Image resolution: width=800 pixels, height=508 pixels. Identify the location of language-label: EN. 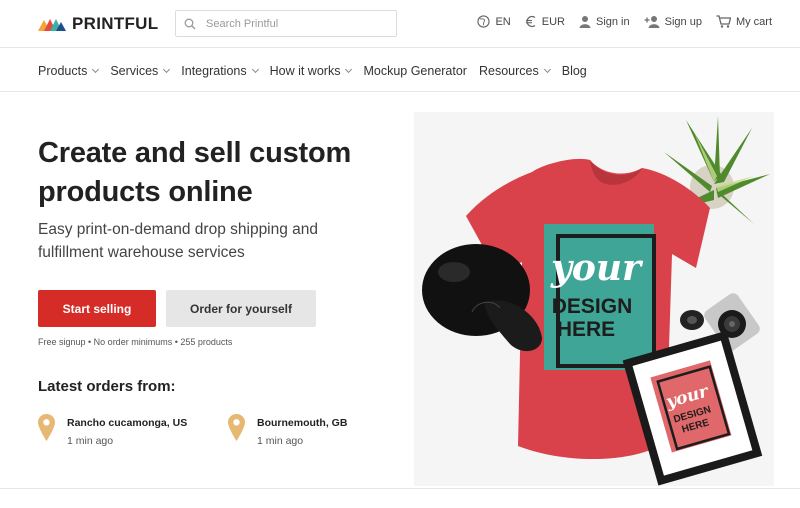
(503, 21).